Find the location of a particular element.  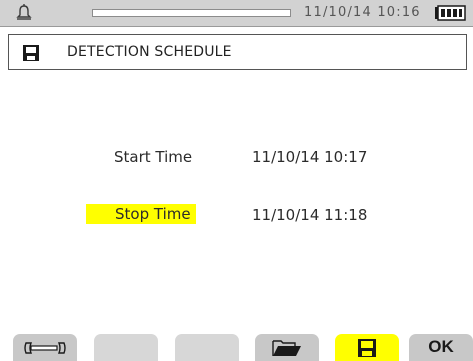

wrench-icon is located at coordinates (45, 347).